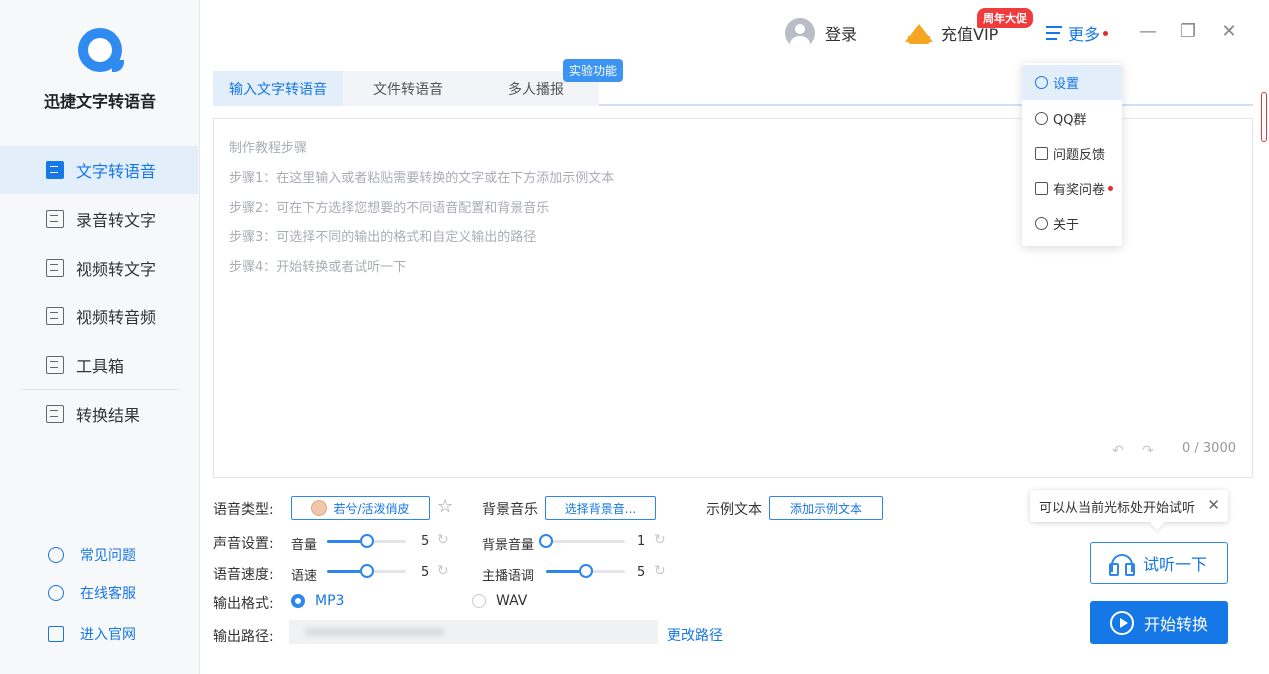 This screenshot has height=674, width=1269. Describe the element at coordinates (1175, 624) in the screenshot. I see `convert-label: 开始转换` at that location.